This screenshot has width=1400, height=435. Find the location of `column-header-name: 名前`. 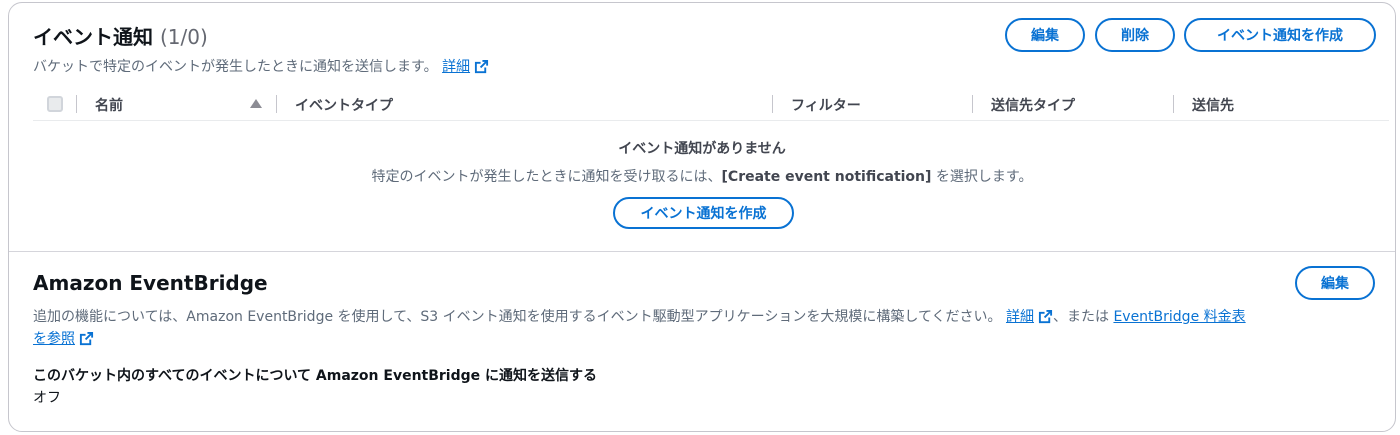

column-header-name: 名前 is located at coordinates (109, 105).